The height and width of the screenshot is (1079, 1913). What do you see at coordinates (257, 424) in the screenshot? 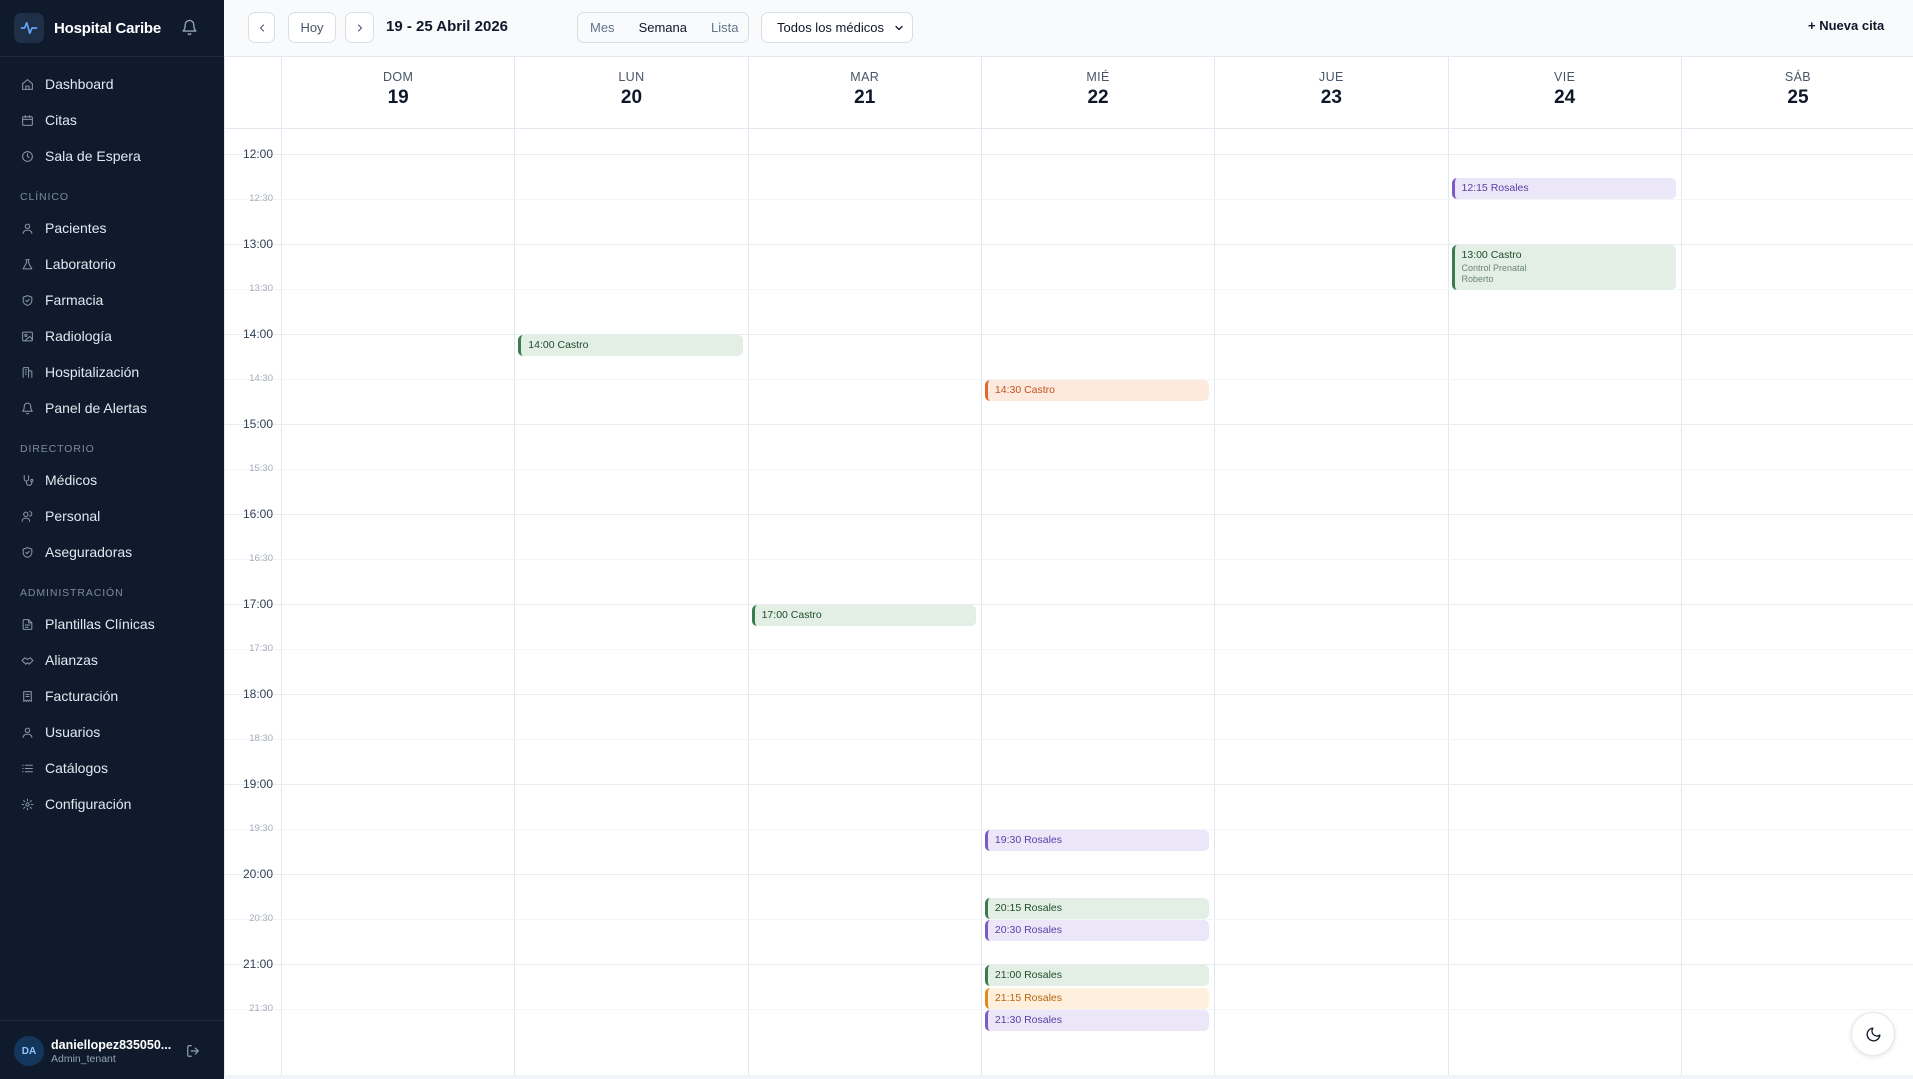
I see `time-label: 15:00` at bounding box center [257, 424].